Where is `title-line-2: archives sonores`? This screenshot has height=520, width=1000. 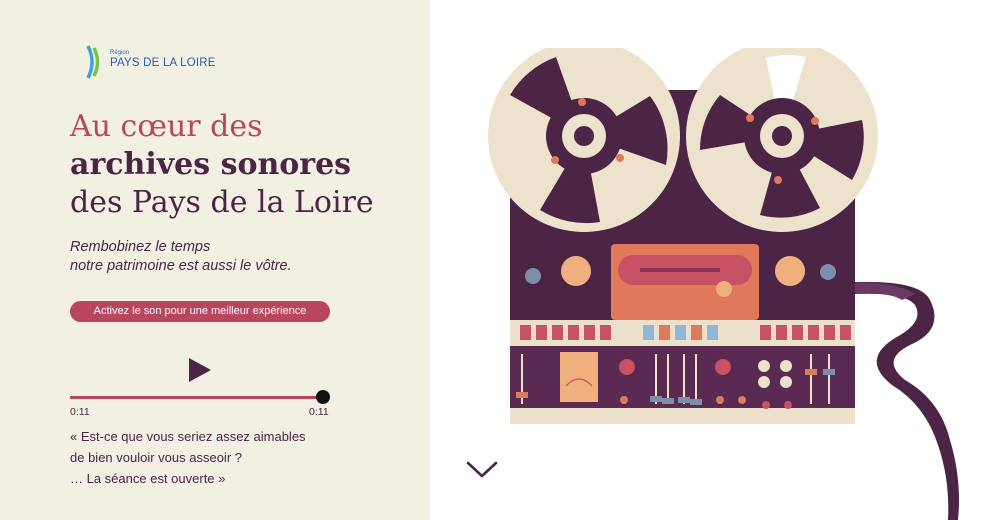 title-line-2: archives sonores is located at coordinates (211, 164).